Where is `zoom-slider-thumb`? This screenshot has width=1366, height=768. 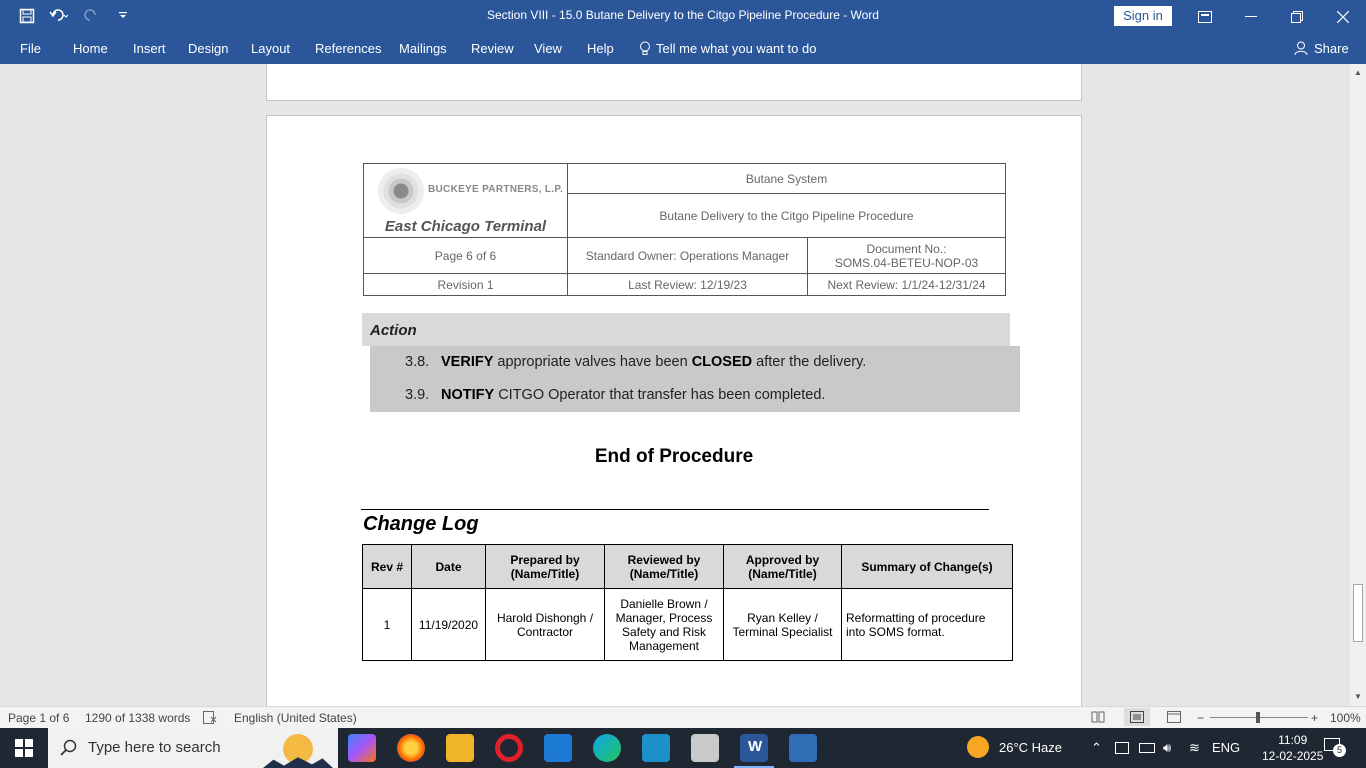
zoom-slider-thumb is located at coordinates (1258, 717).